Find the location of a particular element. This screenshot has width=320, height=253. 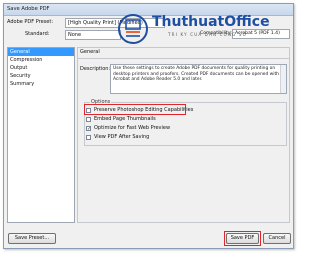

standard-label: Standard: is located at coordinates (37, 34).